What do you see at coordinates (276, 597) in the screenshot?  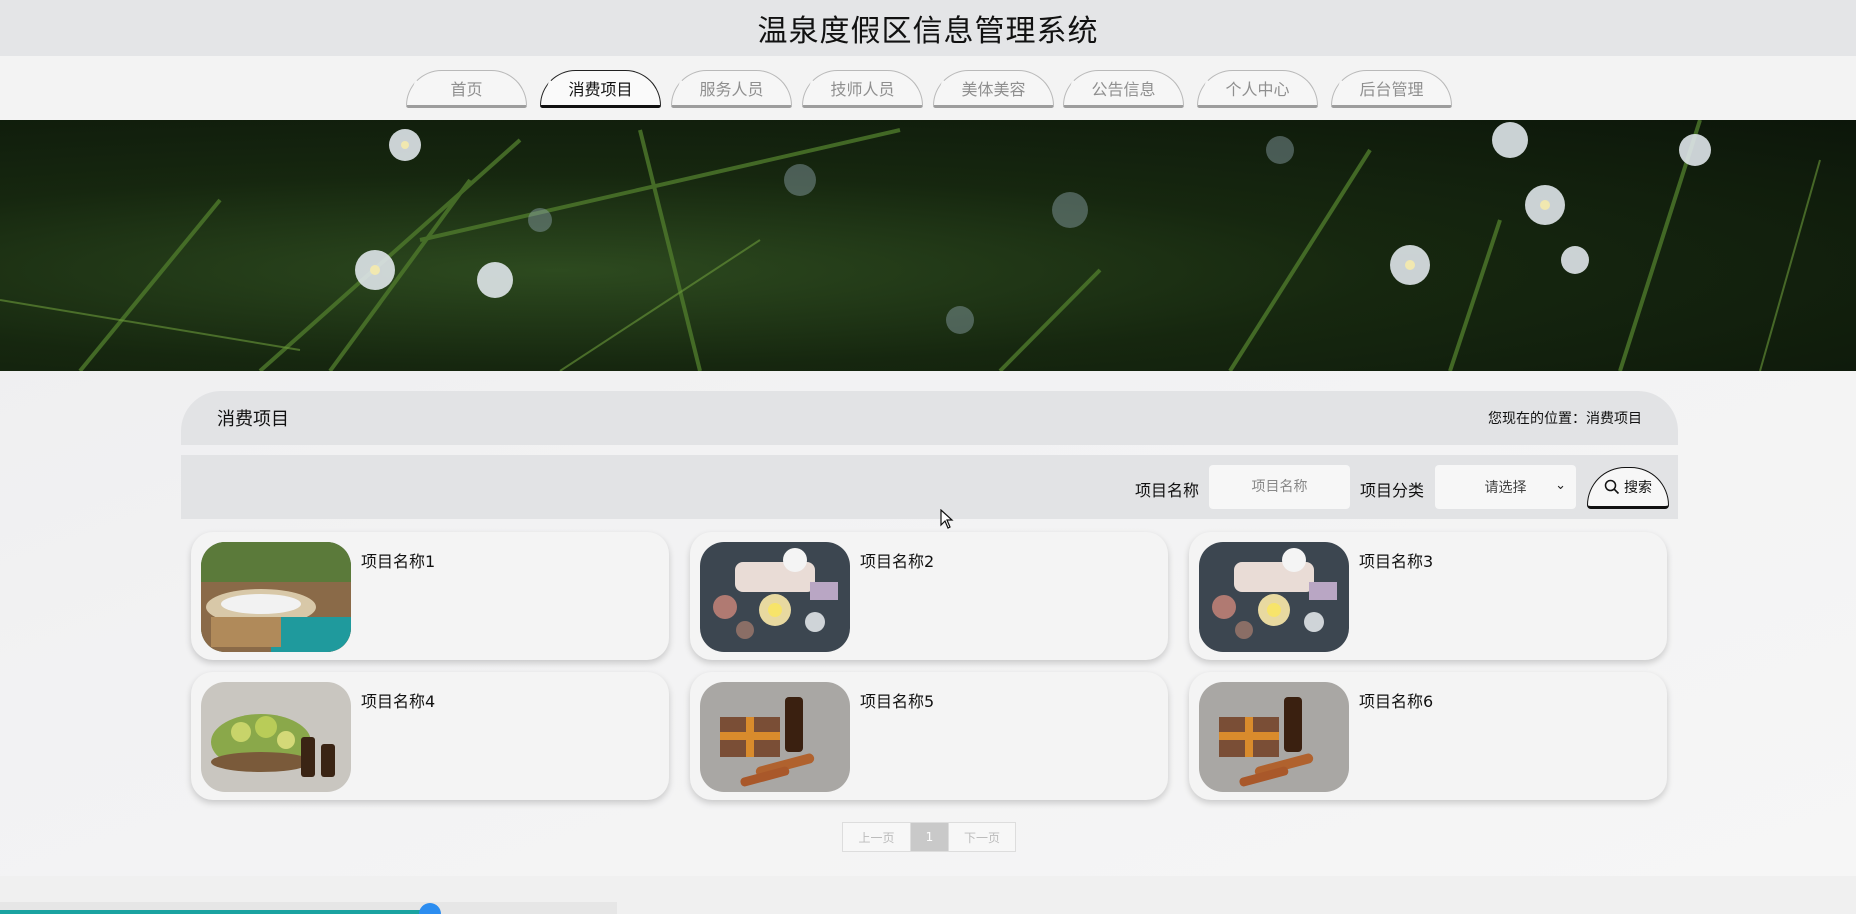 I see `item-image-hot-spring-pool` at bounding box center [276, 597].